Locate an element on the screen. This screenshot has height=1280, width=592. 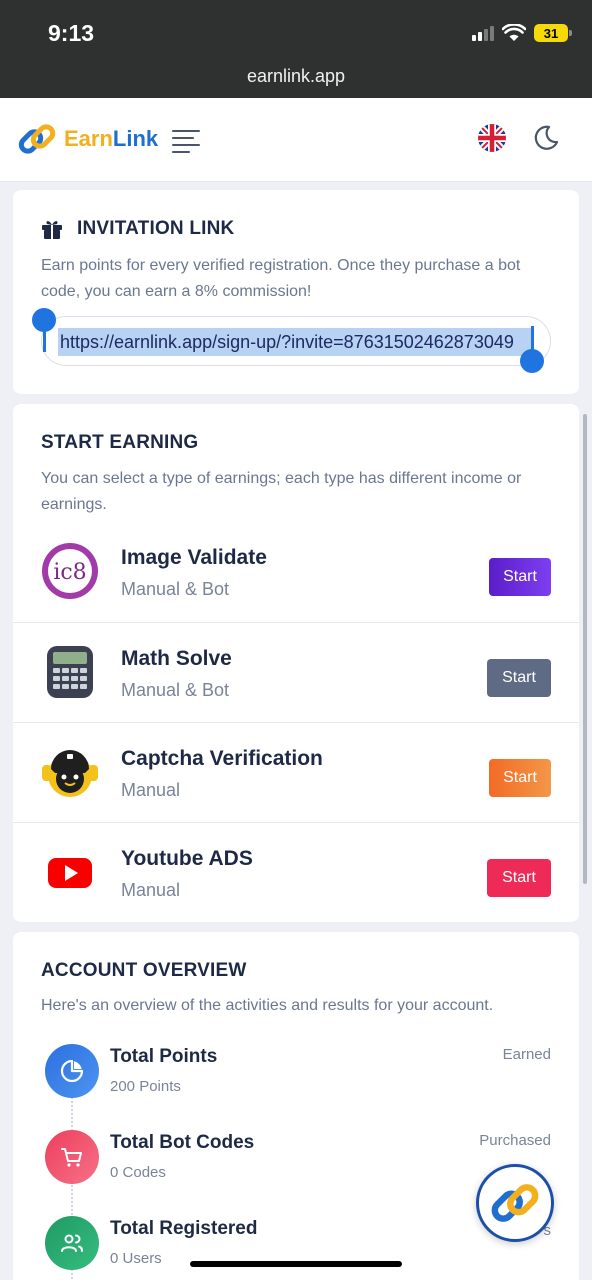
home-indicator is located at coordinates (296, 1264).